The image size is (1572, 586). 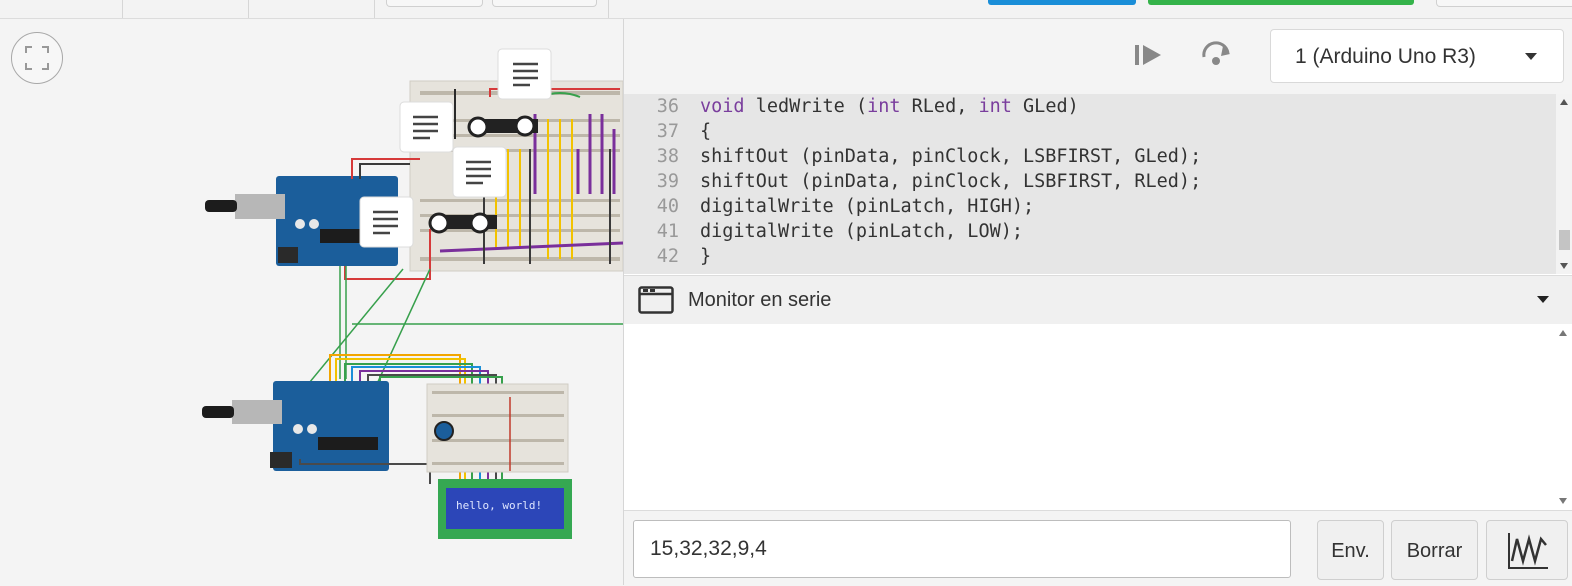 I want to click on serial-monitor-title: Monitor en serie, so click(x=760, y=300).